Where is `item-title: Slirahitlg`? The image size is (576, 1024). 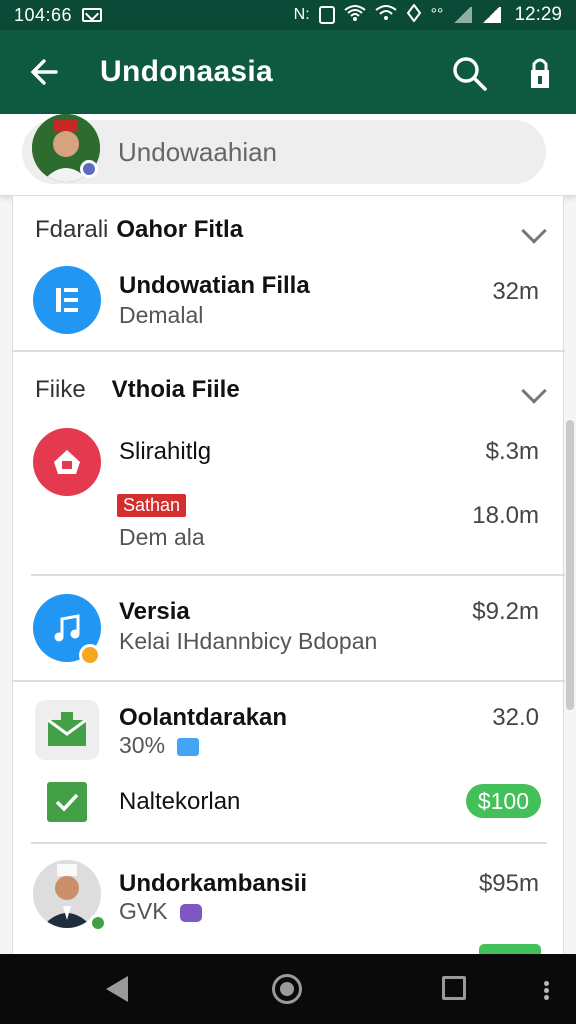 item-title: Slirahitlg is located at coordinates (165, 451).